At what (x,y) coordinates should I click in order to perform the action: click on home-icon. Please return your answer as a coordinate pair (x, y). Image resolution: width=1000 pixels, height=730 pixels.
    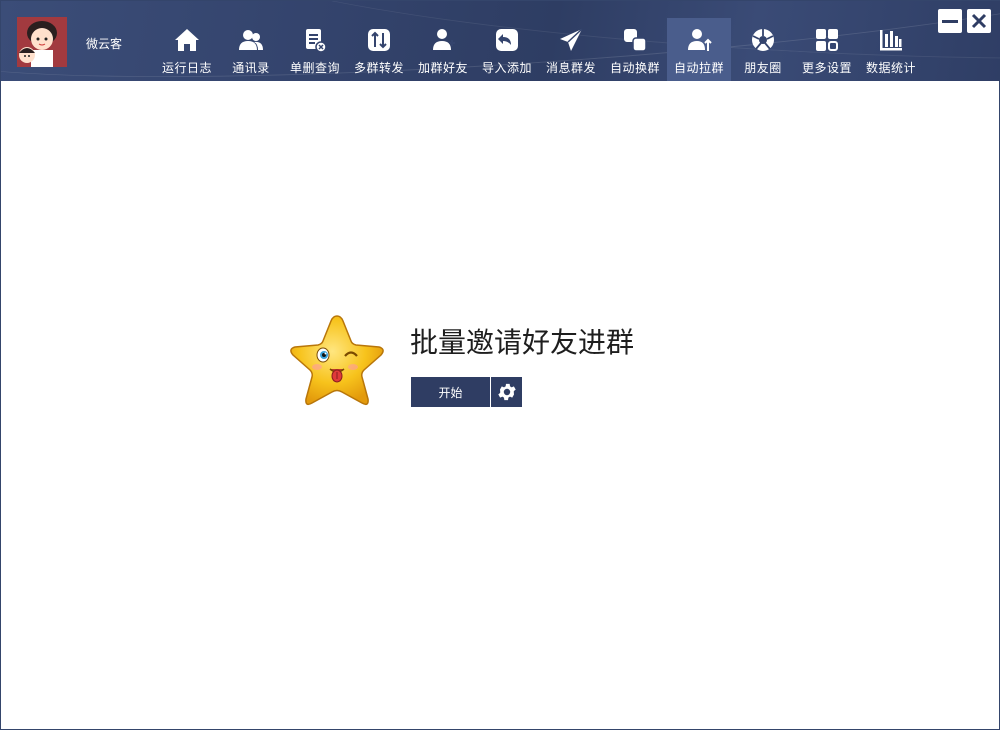
    Looking at the image, I should click on (187, 40).